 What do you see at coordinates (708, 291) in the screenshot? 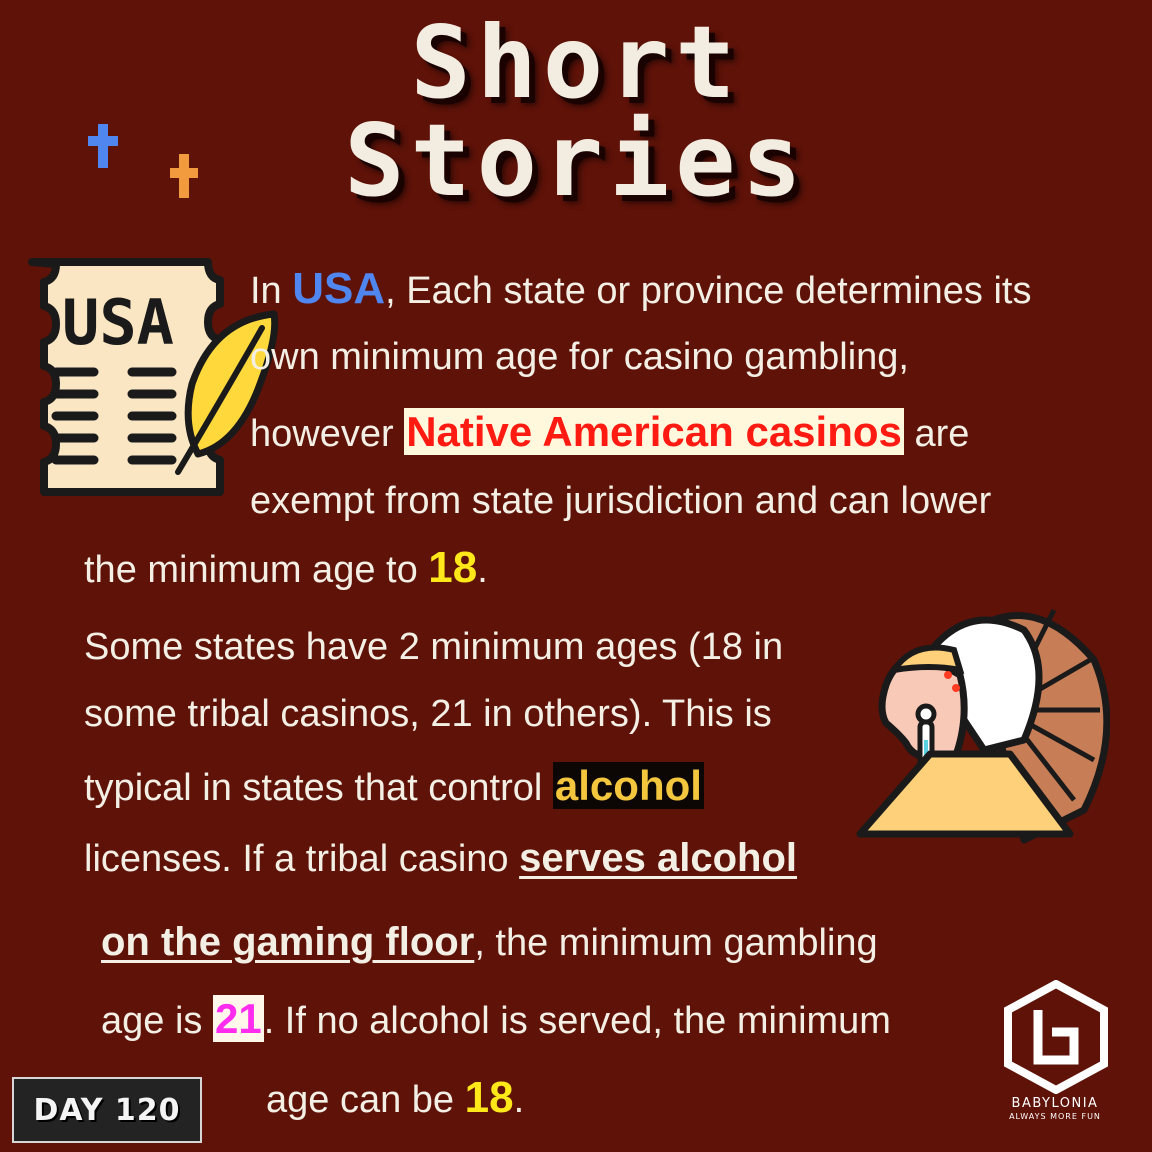
I see `p1-text: , Each state or province determines its` at bounding box center [708, 291].